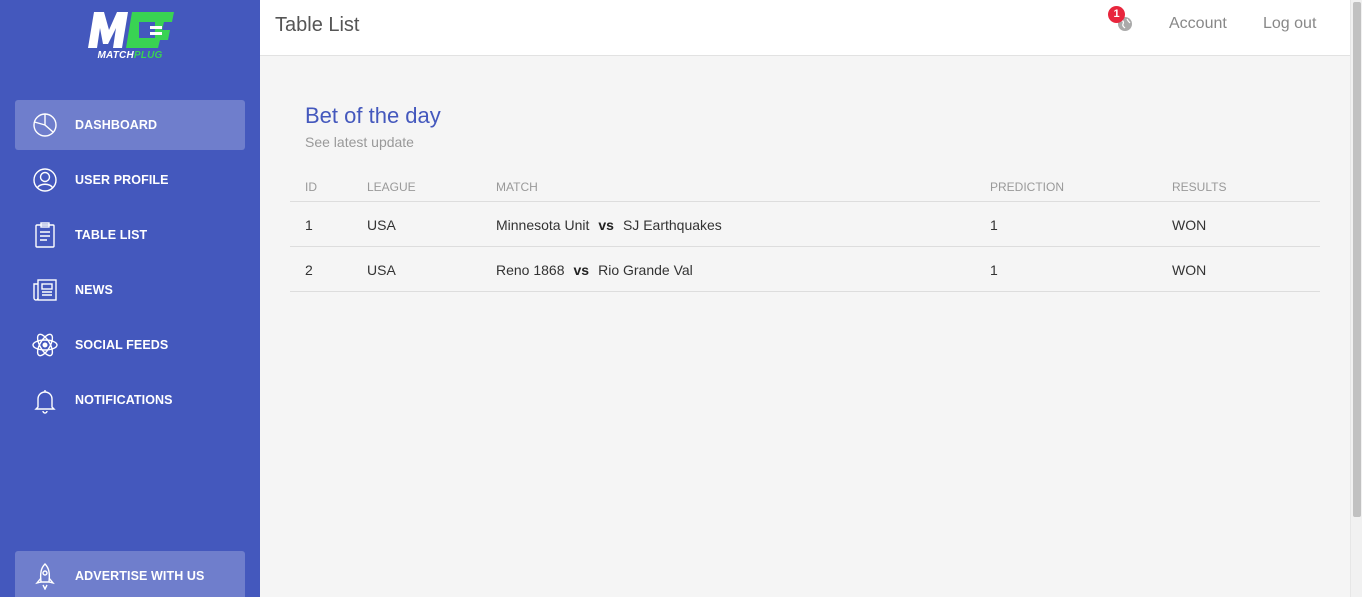 This screenshot has height=597, width=1362. I want to click on matchplug-logo: MATCHPLUG, so click(130, 36).